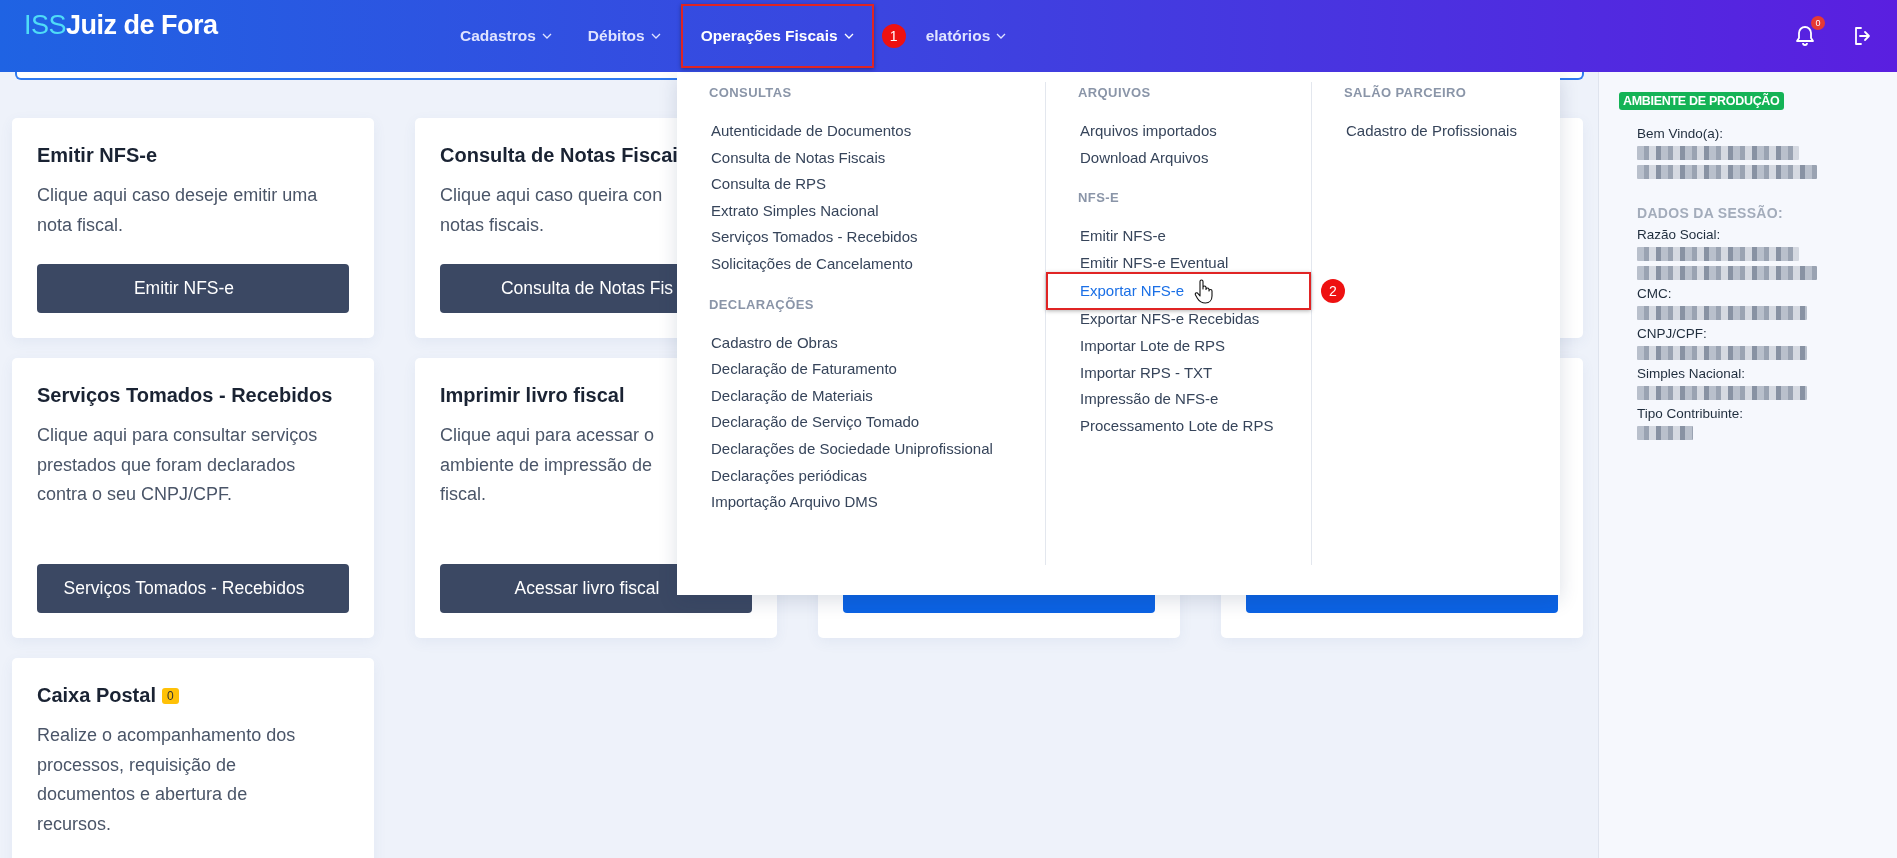 The width and height of the screenshot is (1897, 858). What do you see at coordinates (1098, 198) in the screenshot?
I see `menu-section-heading: NFS-E` at bounding box center [1098, 198].